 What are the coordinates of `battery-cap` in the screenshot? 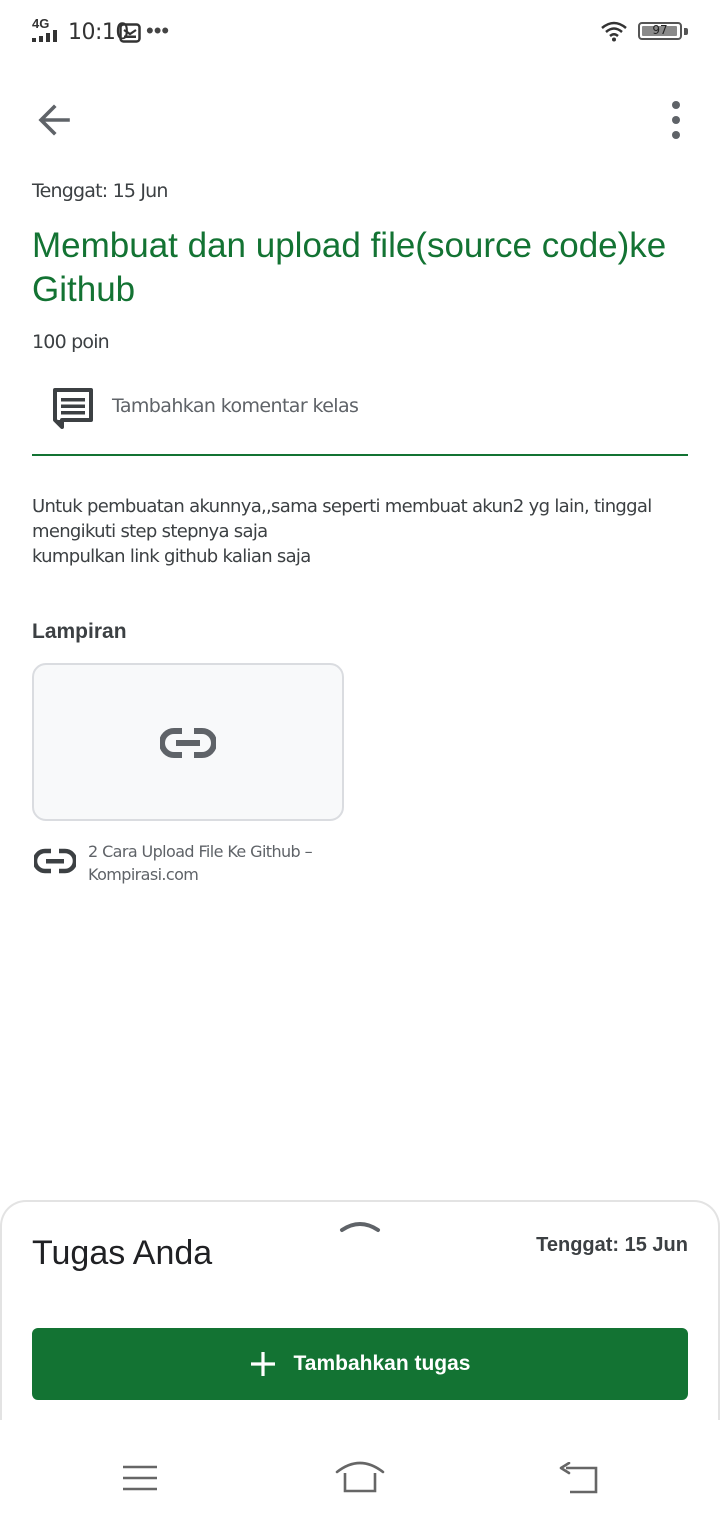 It's located at (686, 31).